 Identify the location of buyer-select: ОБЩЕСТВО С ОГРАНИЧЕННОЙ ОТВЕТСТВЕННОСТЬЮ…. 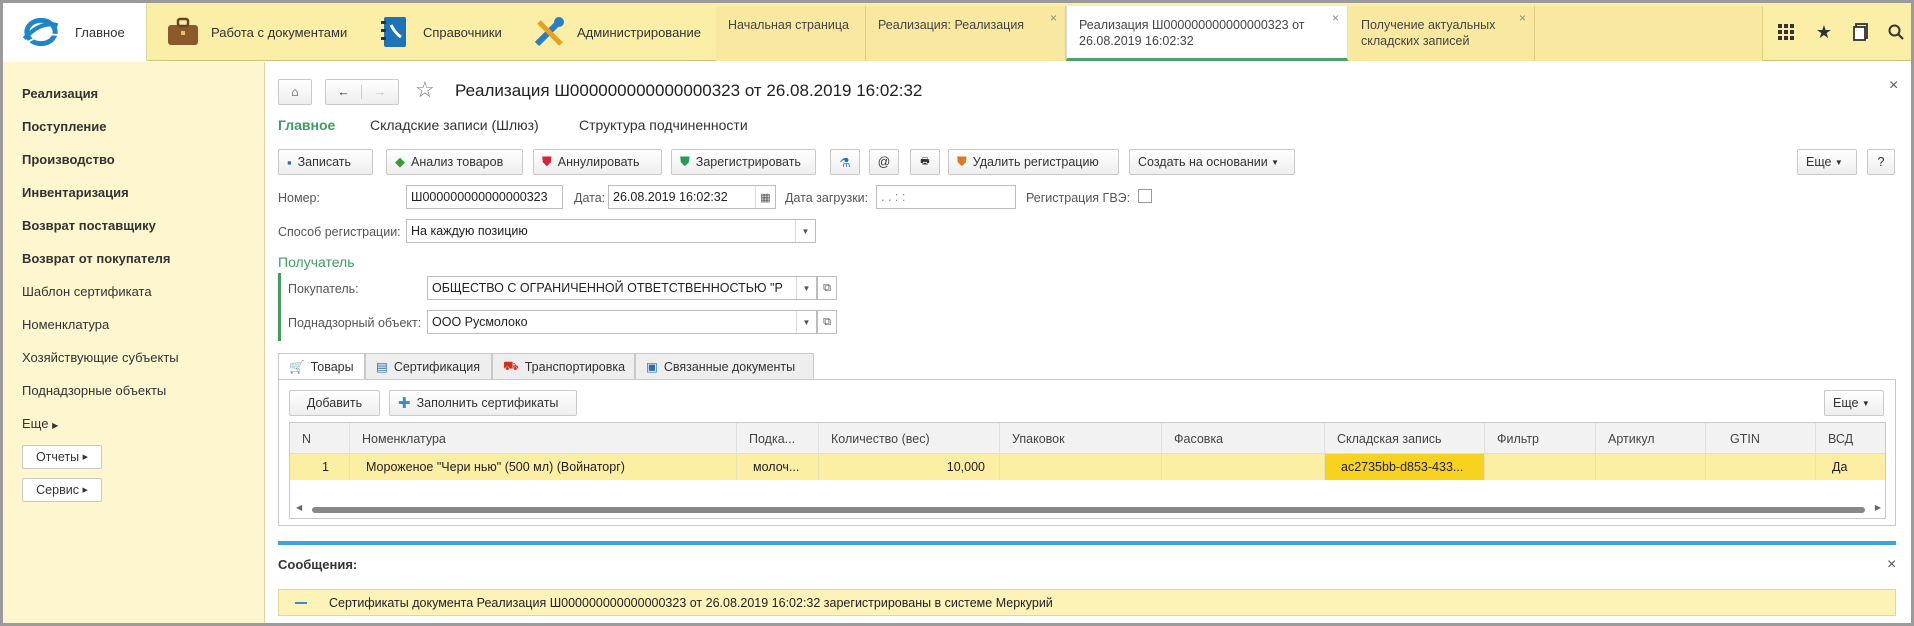
(622, 288).